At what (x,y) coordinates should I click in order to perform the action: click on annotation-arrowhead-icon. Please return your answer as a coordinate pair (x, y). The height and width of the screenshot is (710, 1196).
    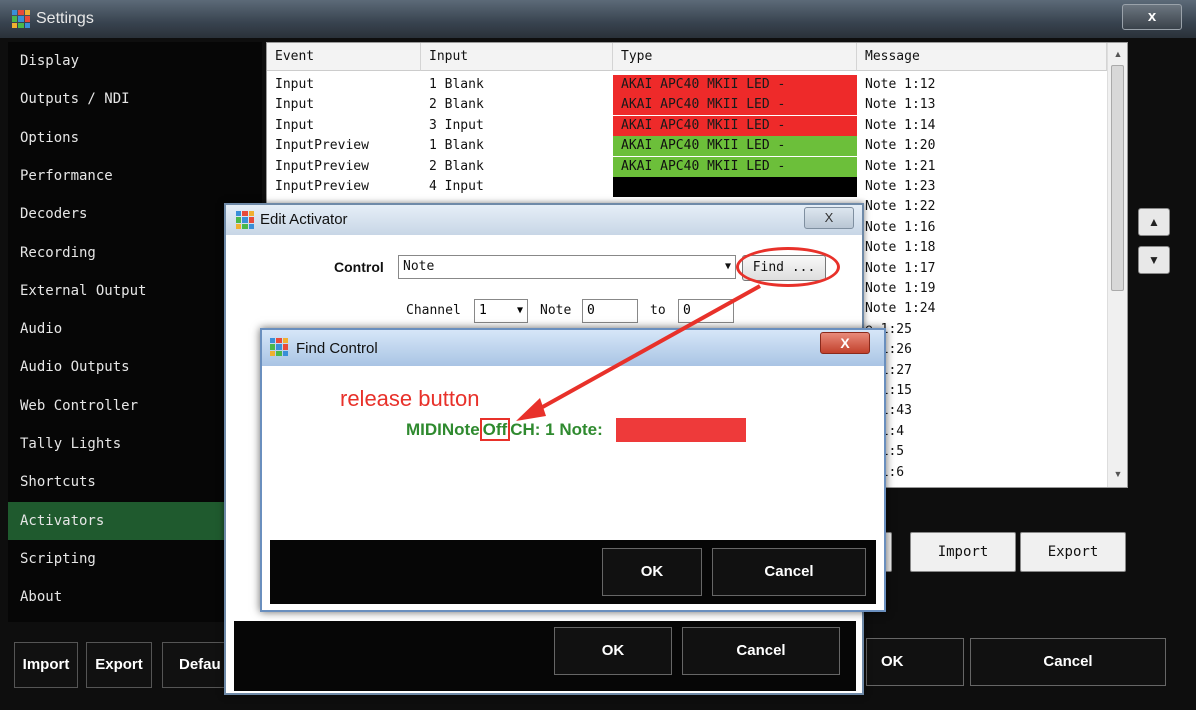
    Looking at the image, I should click on (531, 409).